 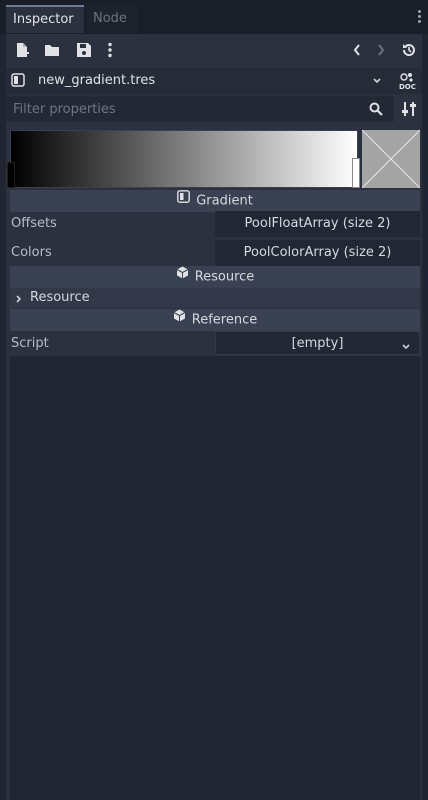 What do you see at coordinates (224, 277) in the screenshot?
I see `section-resource-label: Resource` at bounding box center [224, 277].